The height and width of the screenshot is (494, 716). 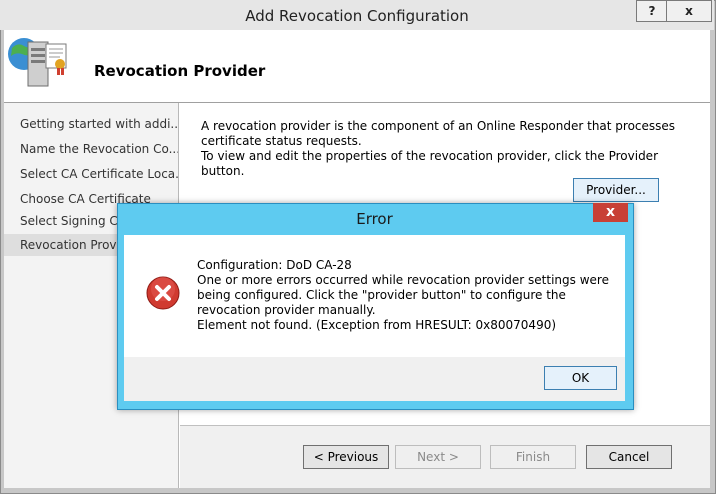 What do you see at coordinates (180, 71) in the screenshot?
I see `page-title: Revocation Provider` at bounding box center [180, 71].